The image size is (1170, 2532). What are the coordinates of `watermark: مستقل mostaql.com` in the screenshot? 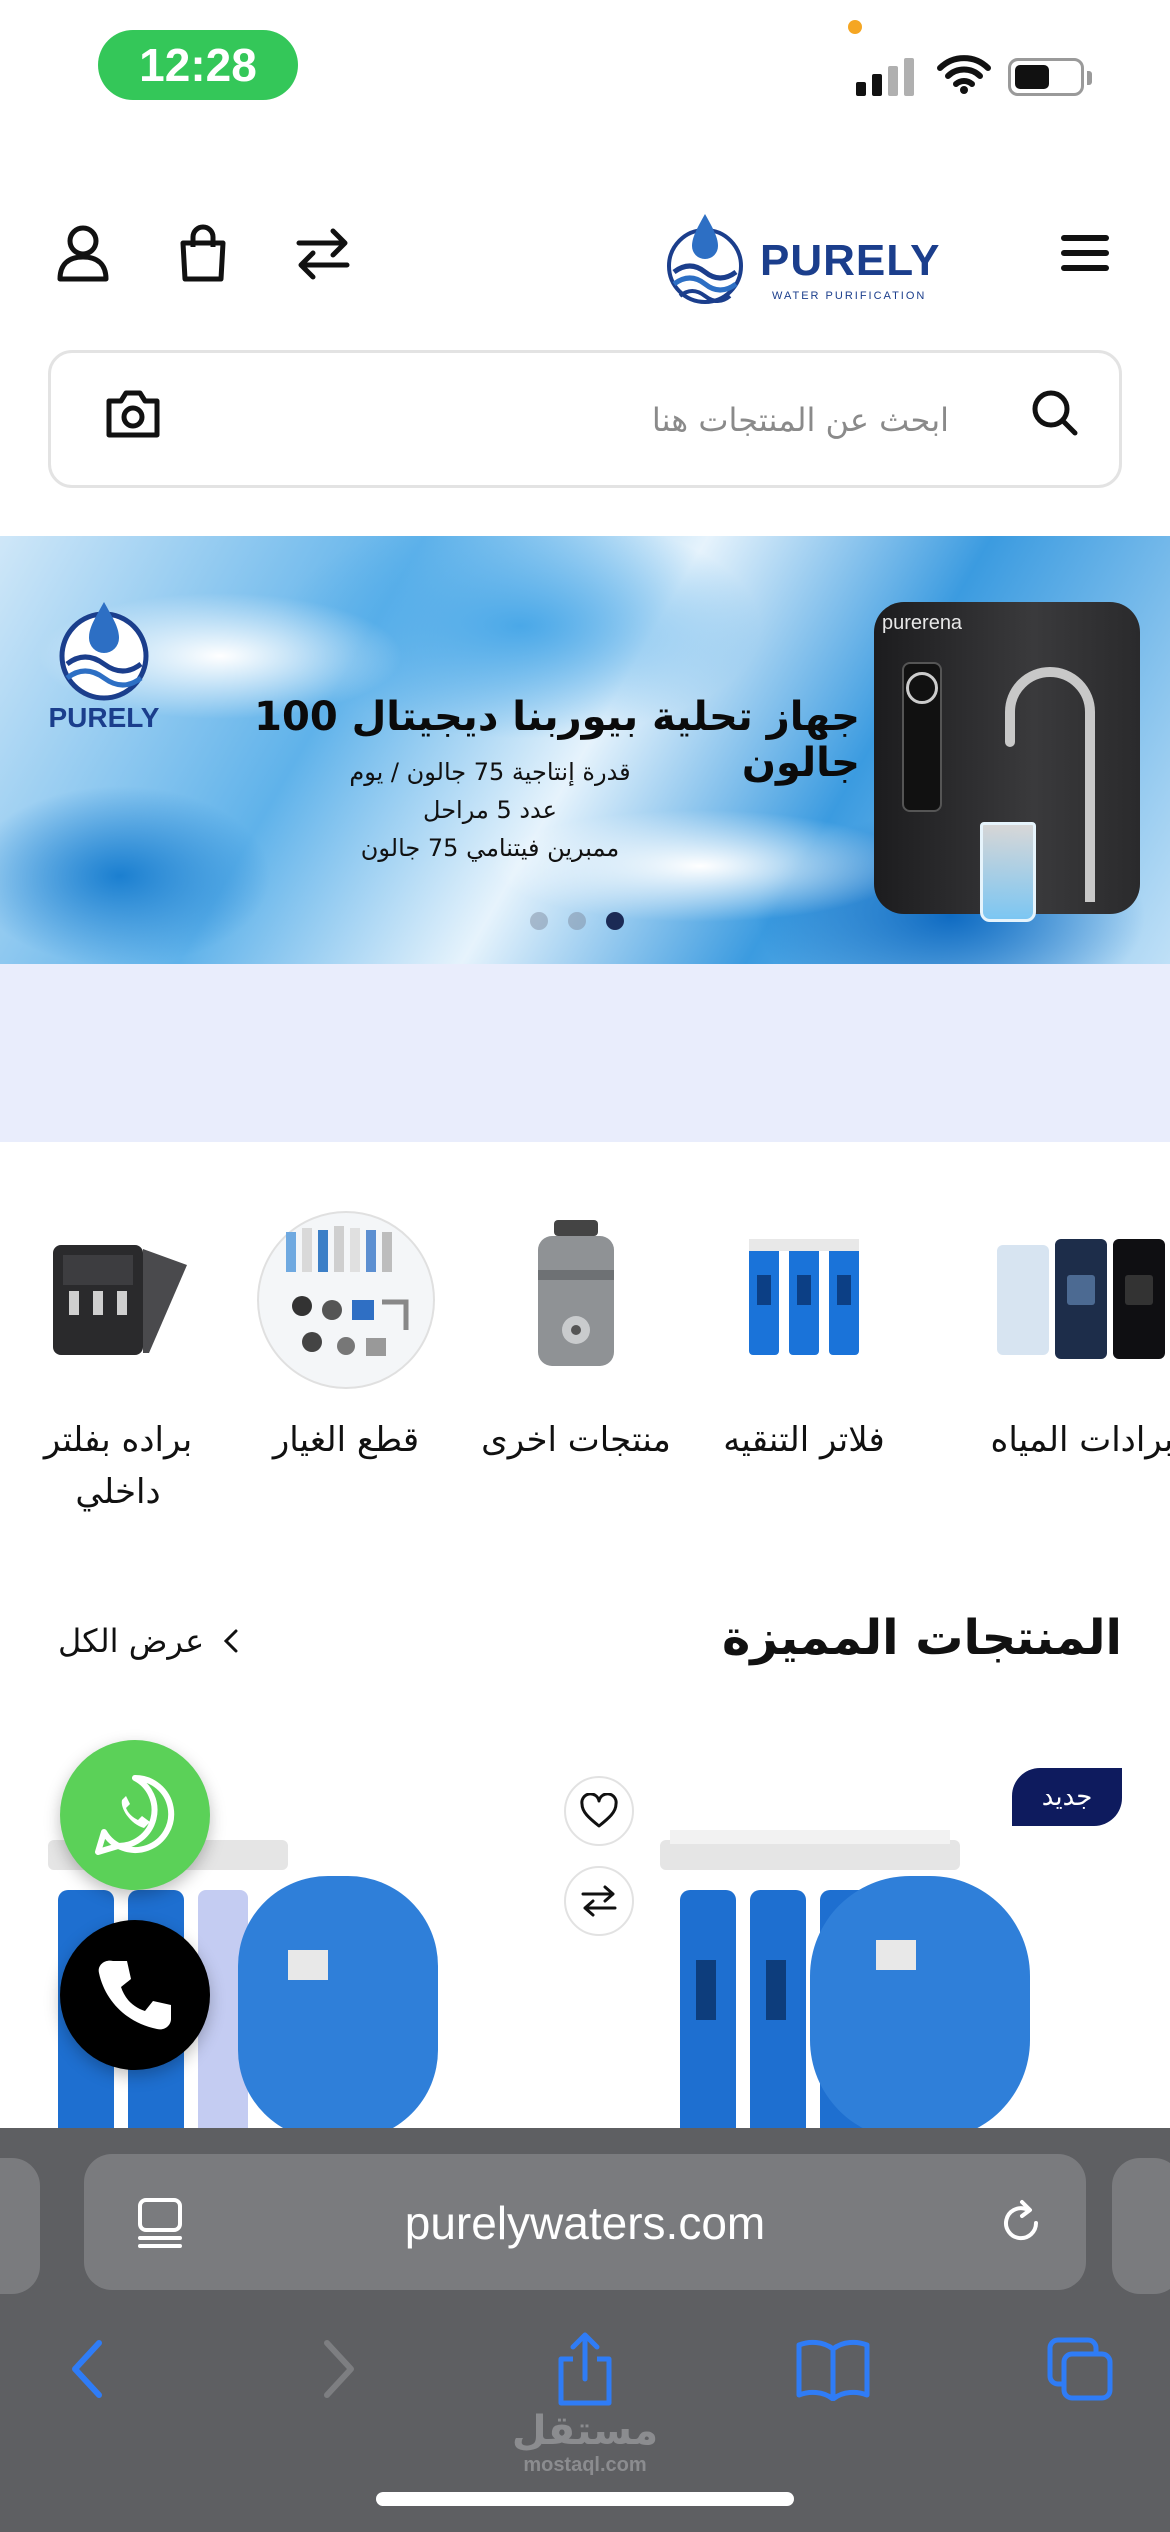 It's located at (585, 2442).